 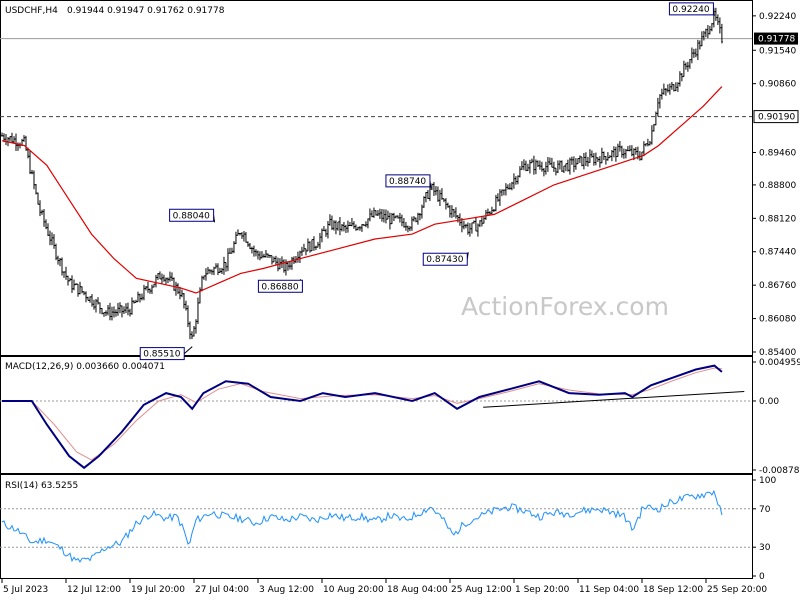 I want to click on time-tick-label: 10 Aug 20:00, so click(x=353, y=590).